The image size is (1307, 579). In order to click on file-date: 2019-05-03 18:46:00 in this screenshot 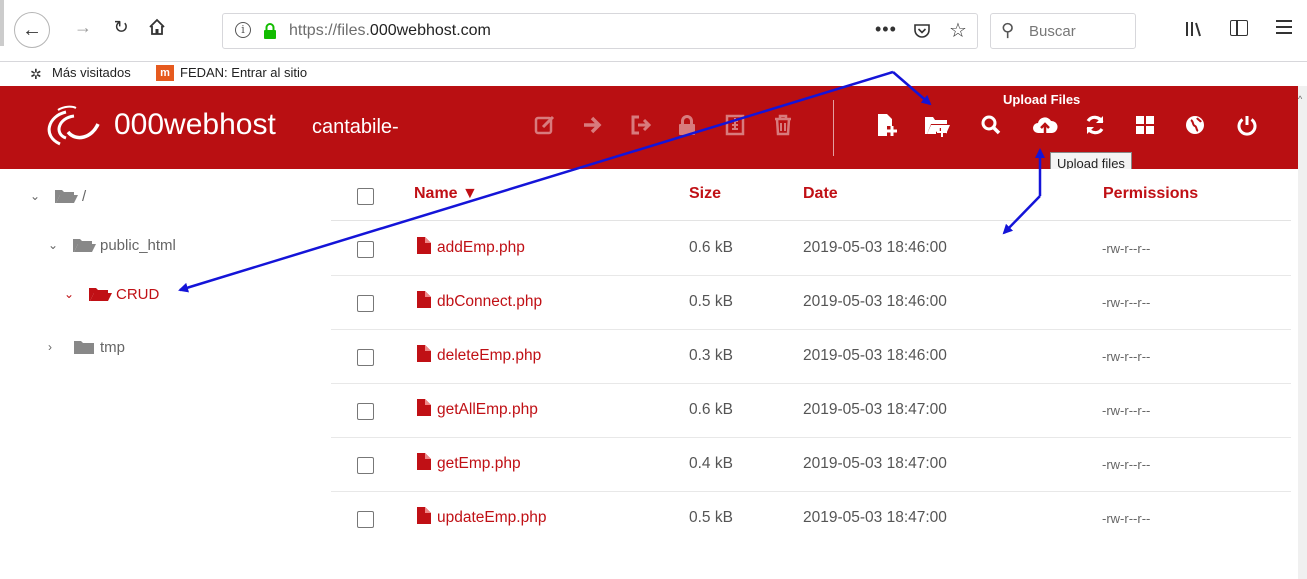, I will do `click(875, 355)`.